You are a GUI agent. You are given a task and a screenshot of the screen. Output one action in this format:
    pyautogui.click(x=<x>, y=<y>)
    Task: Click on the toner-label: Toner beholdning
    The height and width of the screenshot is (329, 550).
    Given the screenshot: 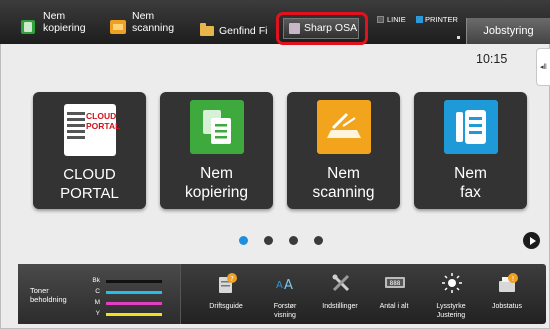 What is the action you would take?
    pyautogui.click(x=48, y=295)
    